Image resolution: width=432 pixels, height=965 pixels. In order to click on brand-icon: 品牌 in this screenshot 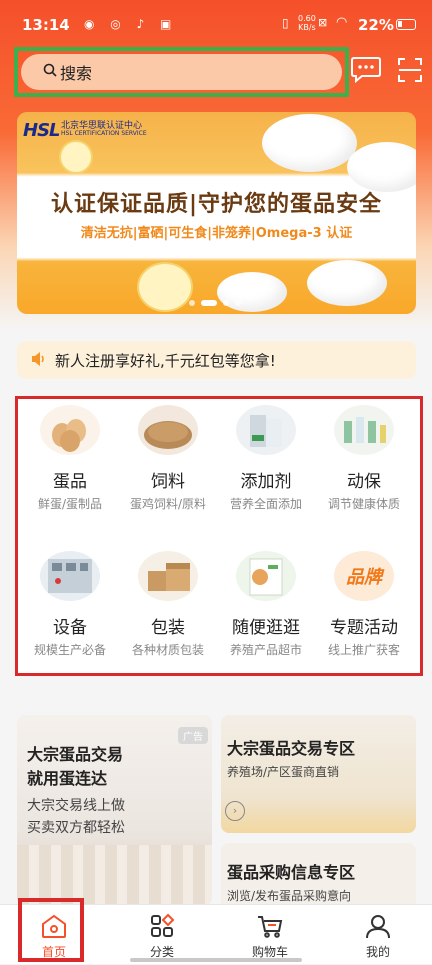, I will do `click(364, 576)`.